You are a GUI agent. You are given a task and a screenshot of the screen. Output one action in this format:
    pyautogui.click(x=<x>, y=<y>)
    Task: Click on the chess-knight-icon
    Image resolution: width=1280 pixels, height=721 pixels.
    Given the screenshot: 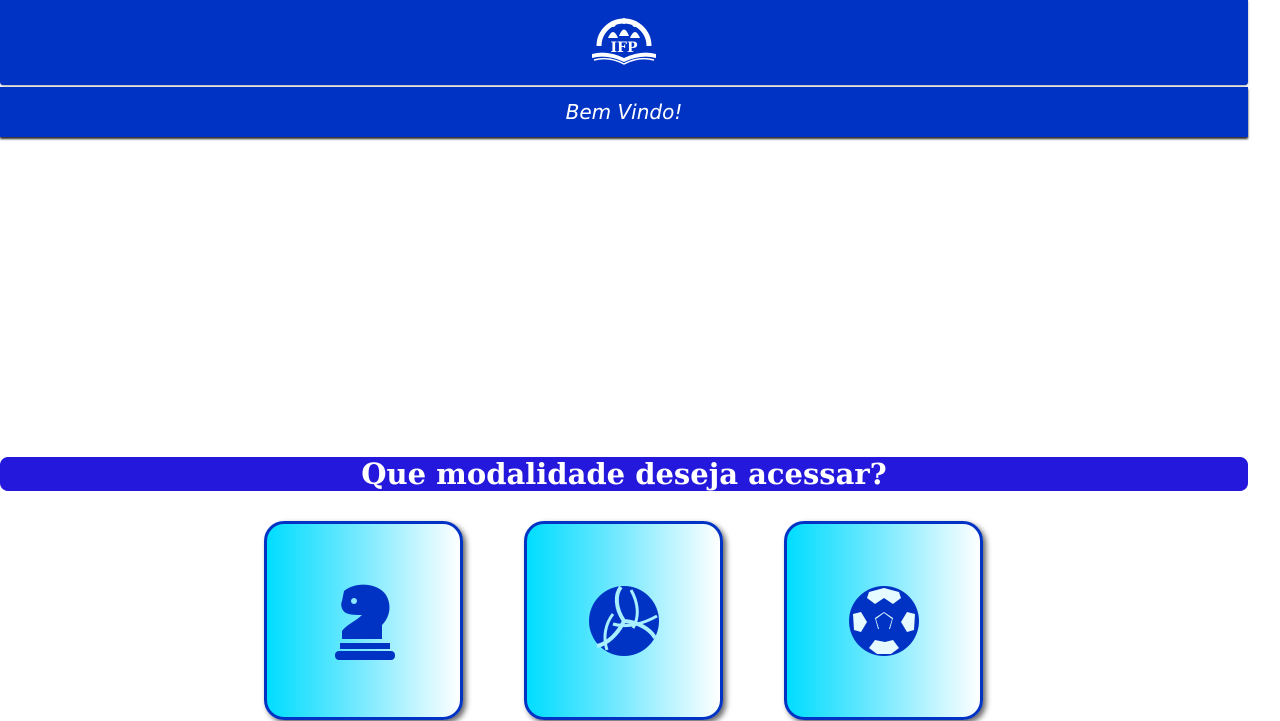 What is the action you would take?
    pyautogui.click(x=364, y=622)
    